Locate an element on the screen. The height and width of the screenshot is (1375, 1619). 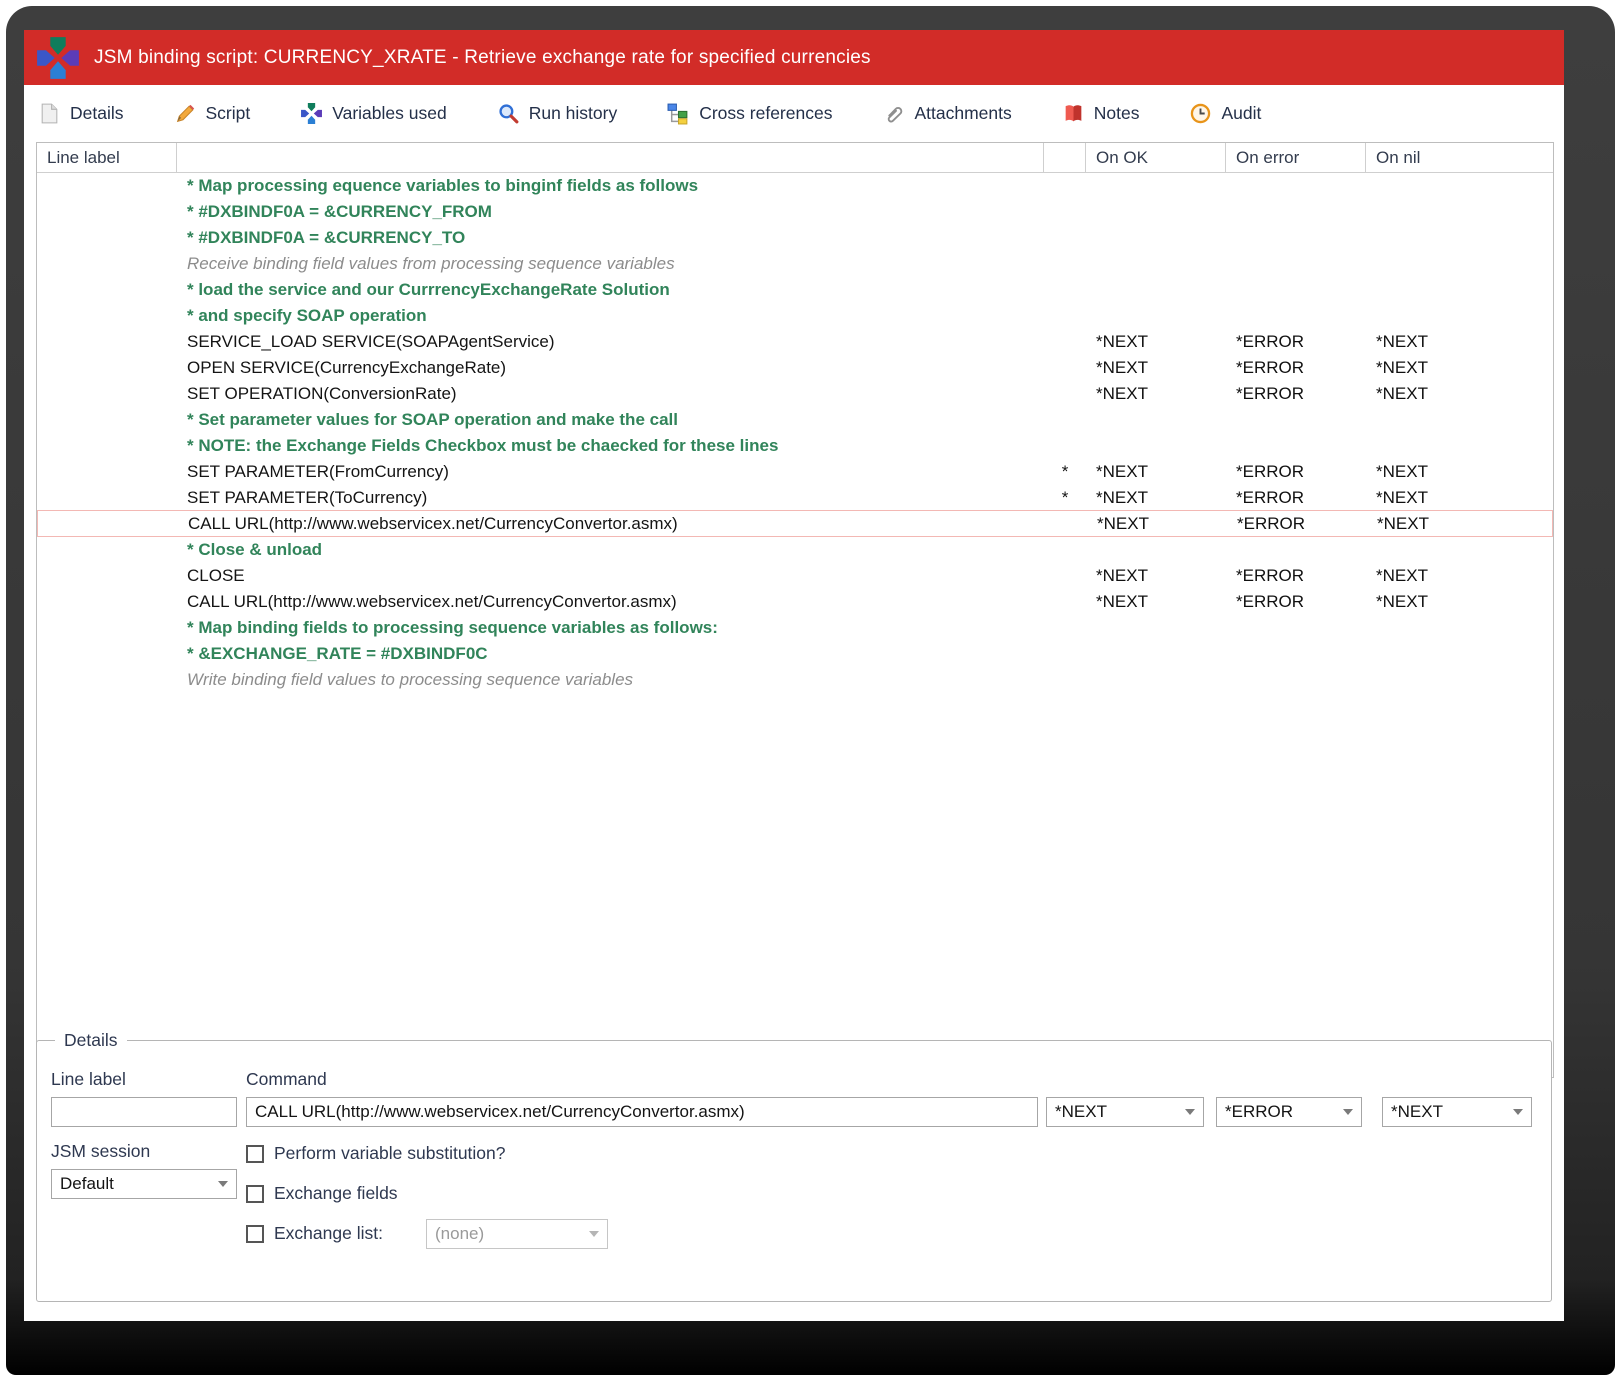
toolbar-item-details: Details is located at coordinates (81, 113).